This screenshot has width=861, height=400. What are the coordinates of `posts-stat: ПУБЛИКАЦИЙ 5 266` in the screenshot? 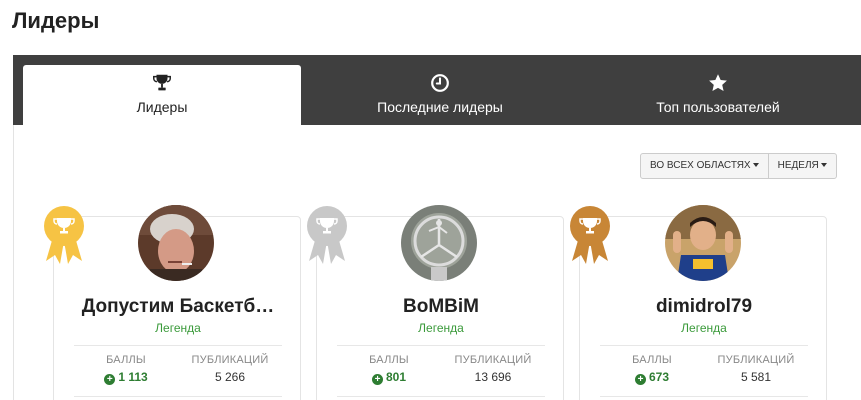 It's located at (230, 369).